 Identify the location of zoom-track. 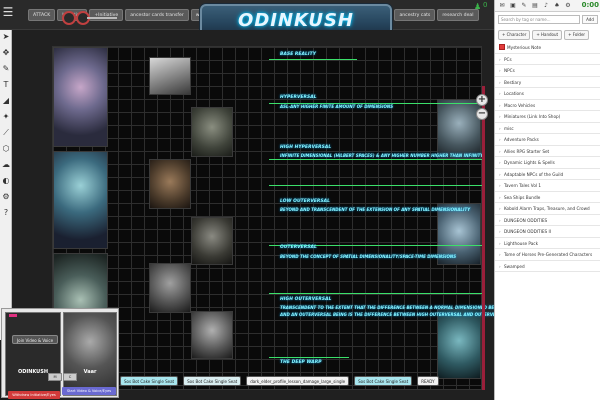
(483, 238).